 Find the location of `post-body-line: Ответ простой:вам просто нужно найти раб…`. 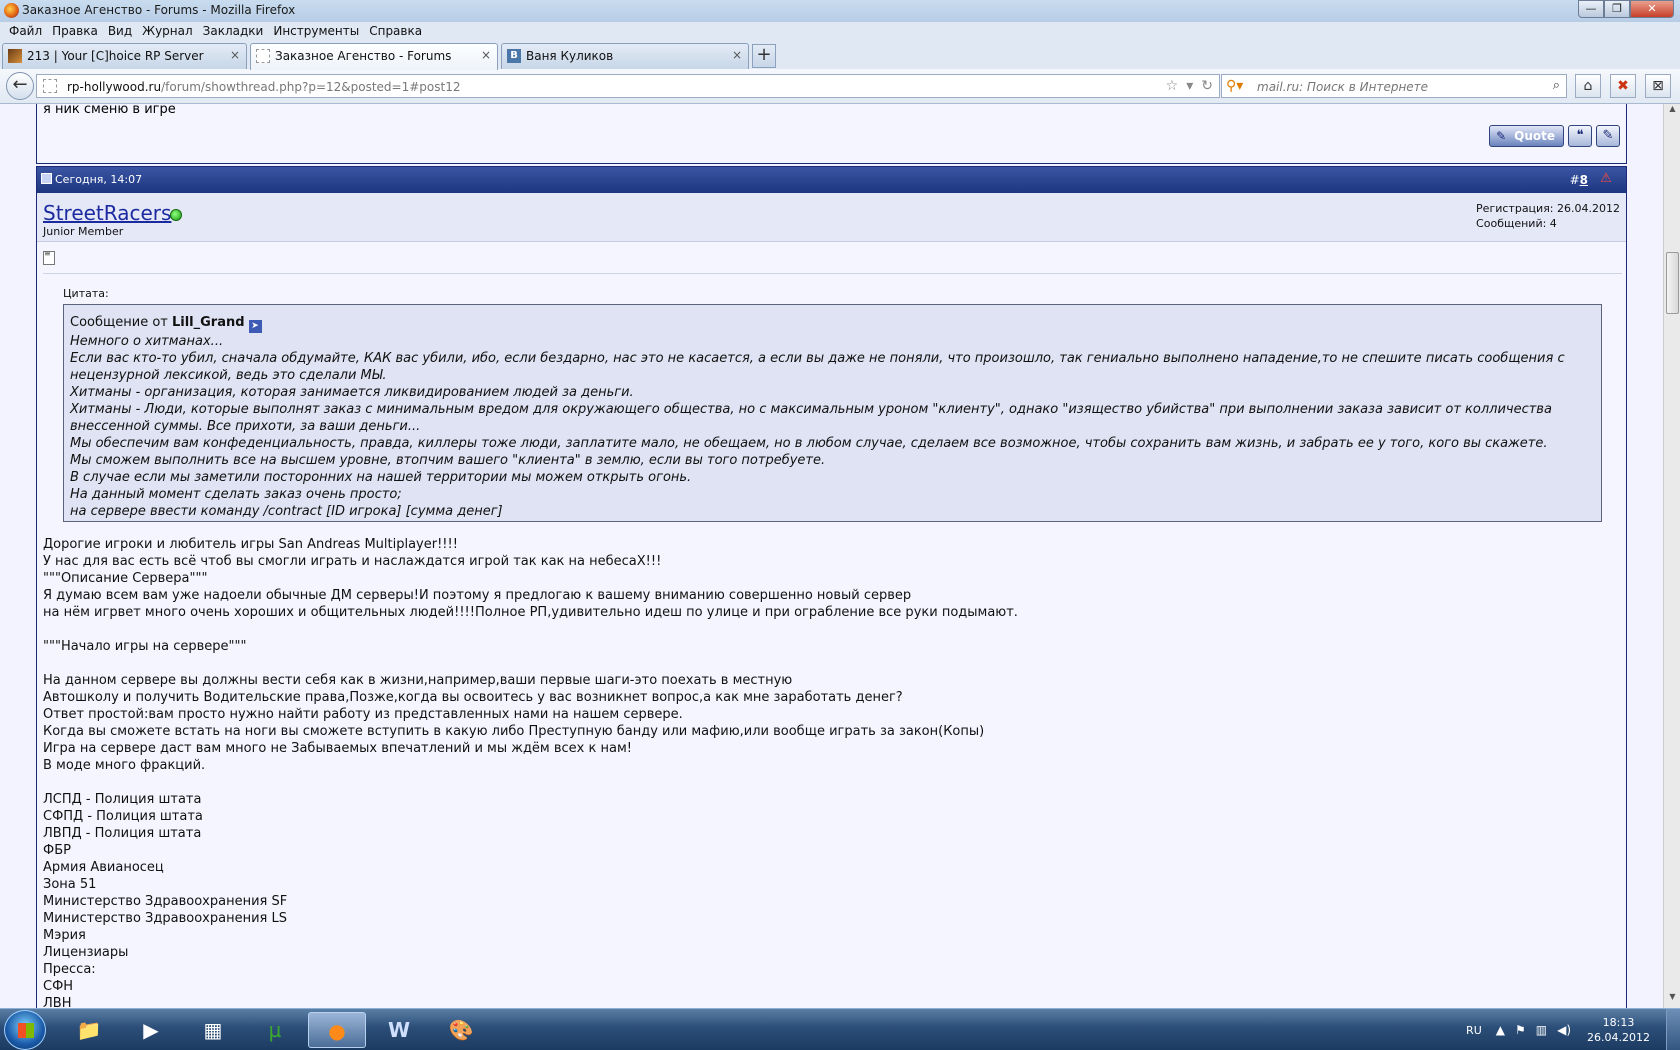

post-body-line: Ответ простой:вам просто нужно найти раб… is located at coordinates (363, 714).